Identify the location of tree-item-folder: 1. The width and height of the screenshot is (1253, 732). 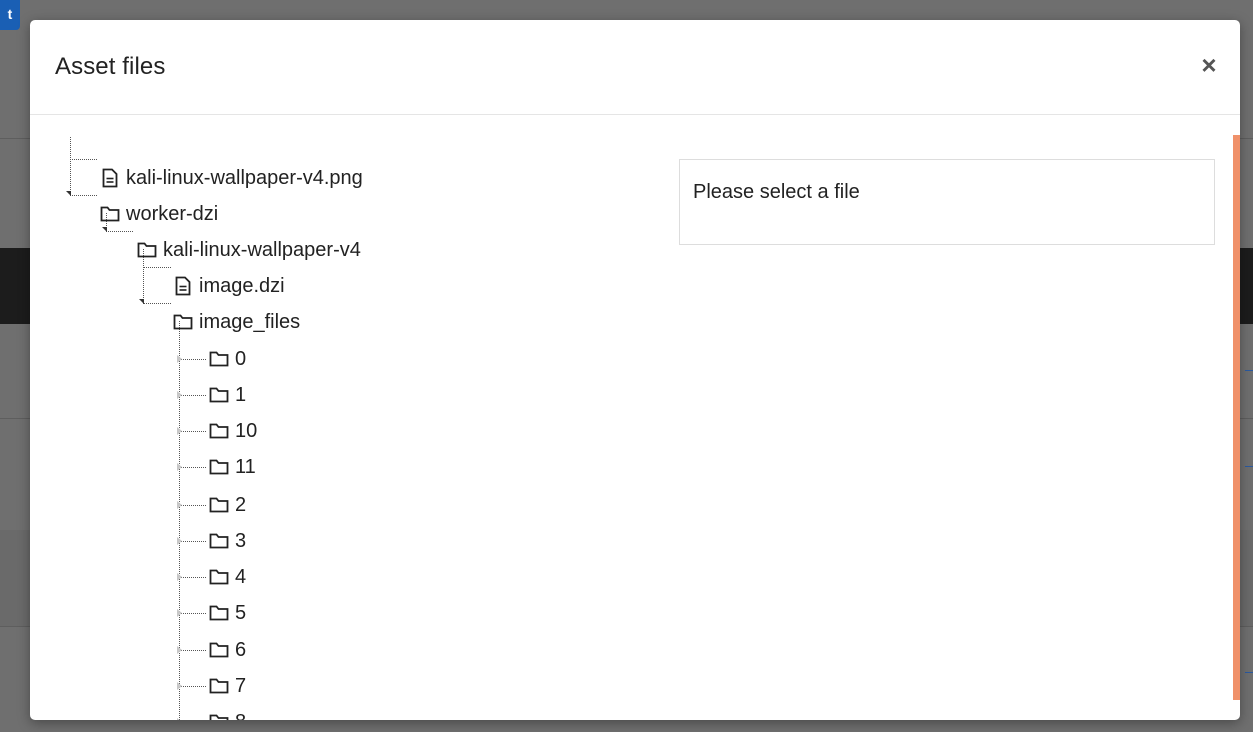
(227, 395).